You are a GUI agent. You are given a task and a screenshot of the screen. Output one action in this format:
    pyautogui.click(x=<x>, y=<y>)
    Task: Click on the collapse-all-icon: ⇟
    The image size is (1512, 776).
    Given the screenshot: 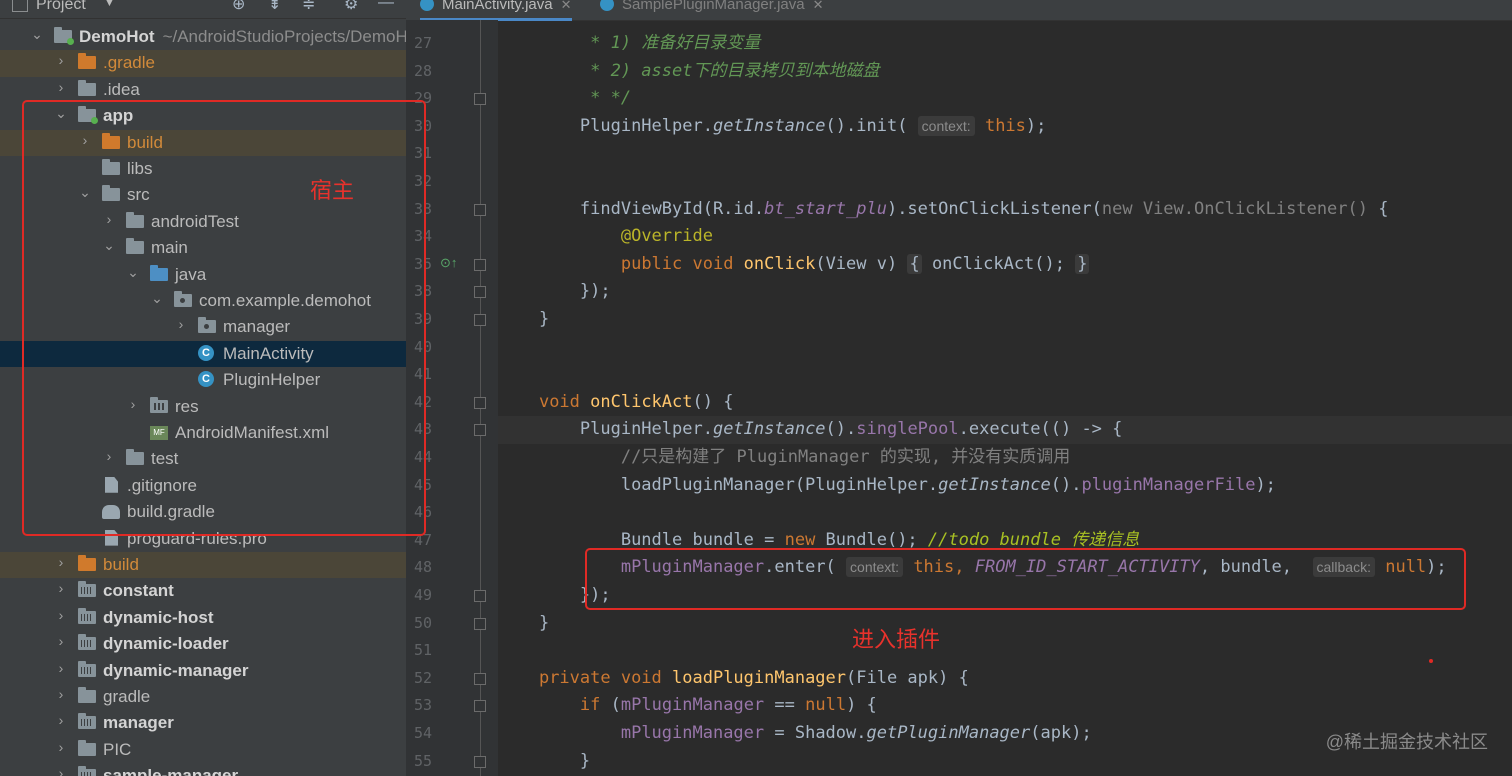 What is the action you would take?
    pyautogui.click(x=274, y=7)
    